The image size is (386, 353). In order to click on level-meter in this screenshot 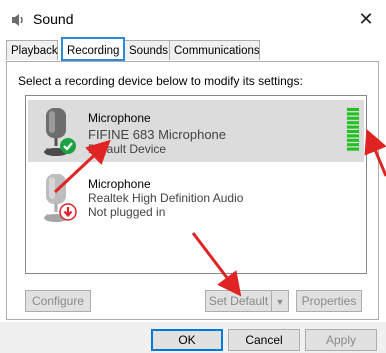, I will do `click(353, 129)`.